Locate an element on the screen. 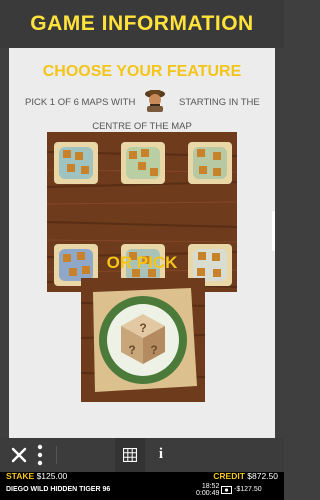 The image size is (320, 500). scrollbar-thumb is located at coordinates (273, 231).